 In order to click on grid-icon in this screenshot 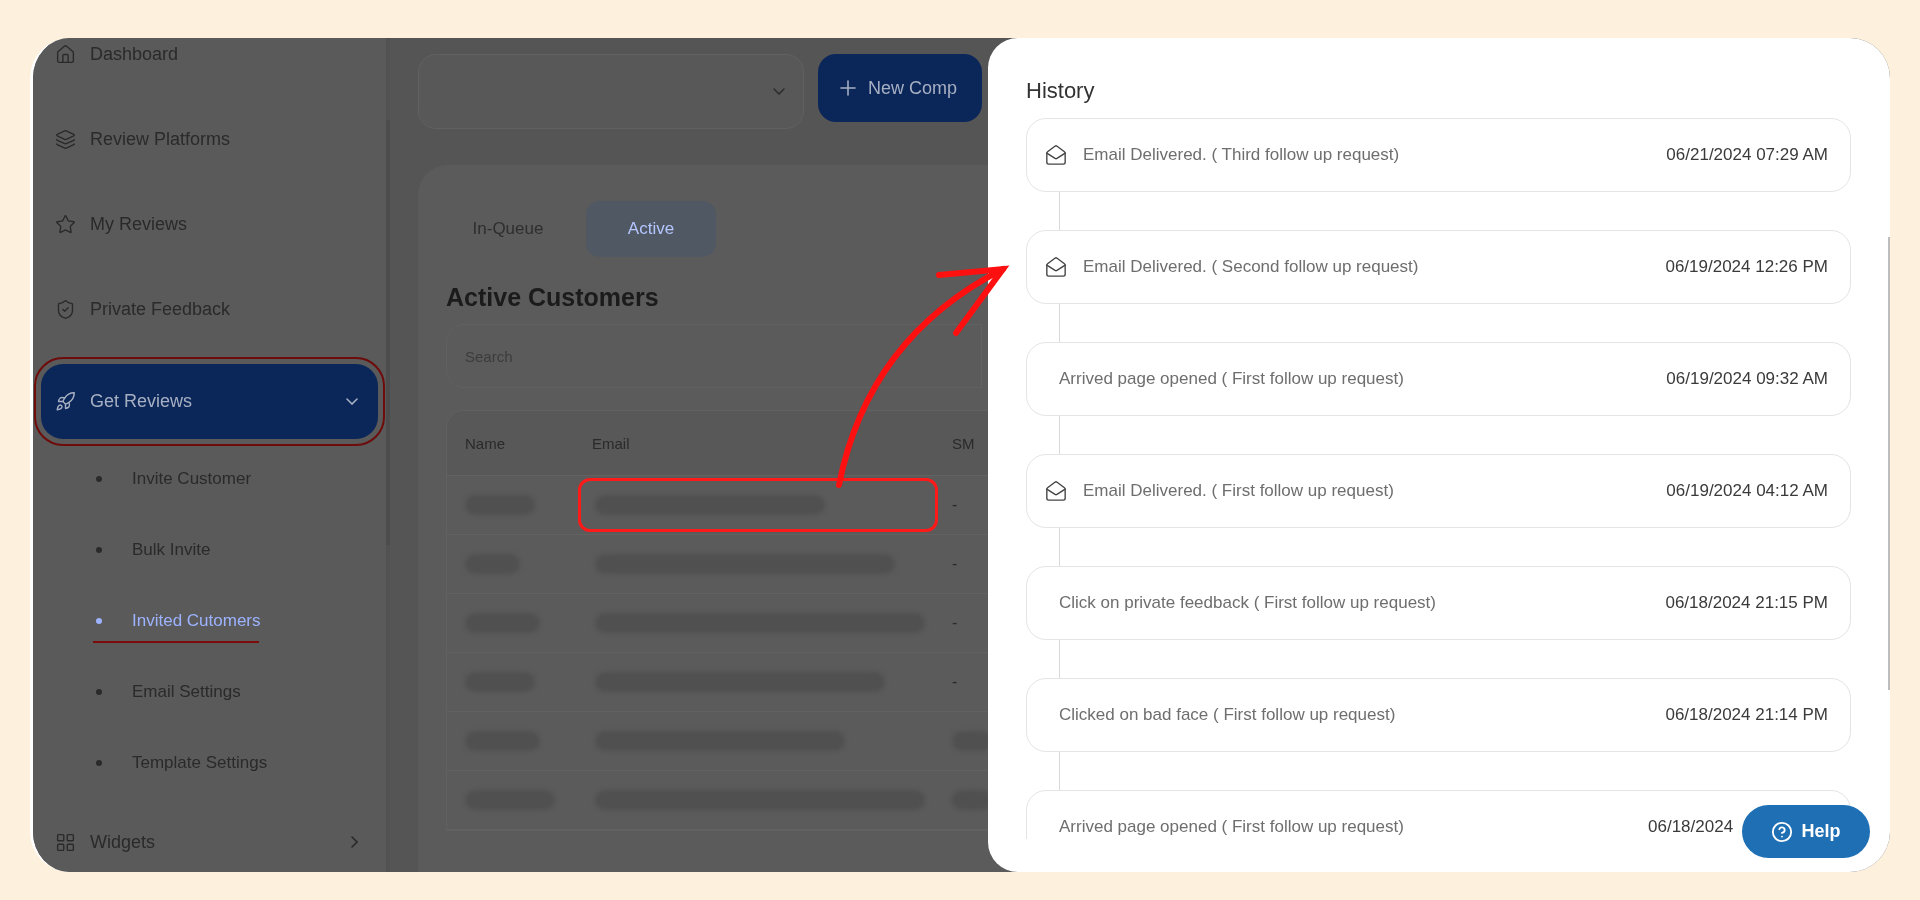, I will do `click(65, 842)`.